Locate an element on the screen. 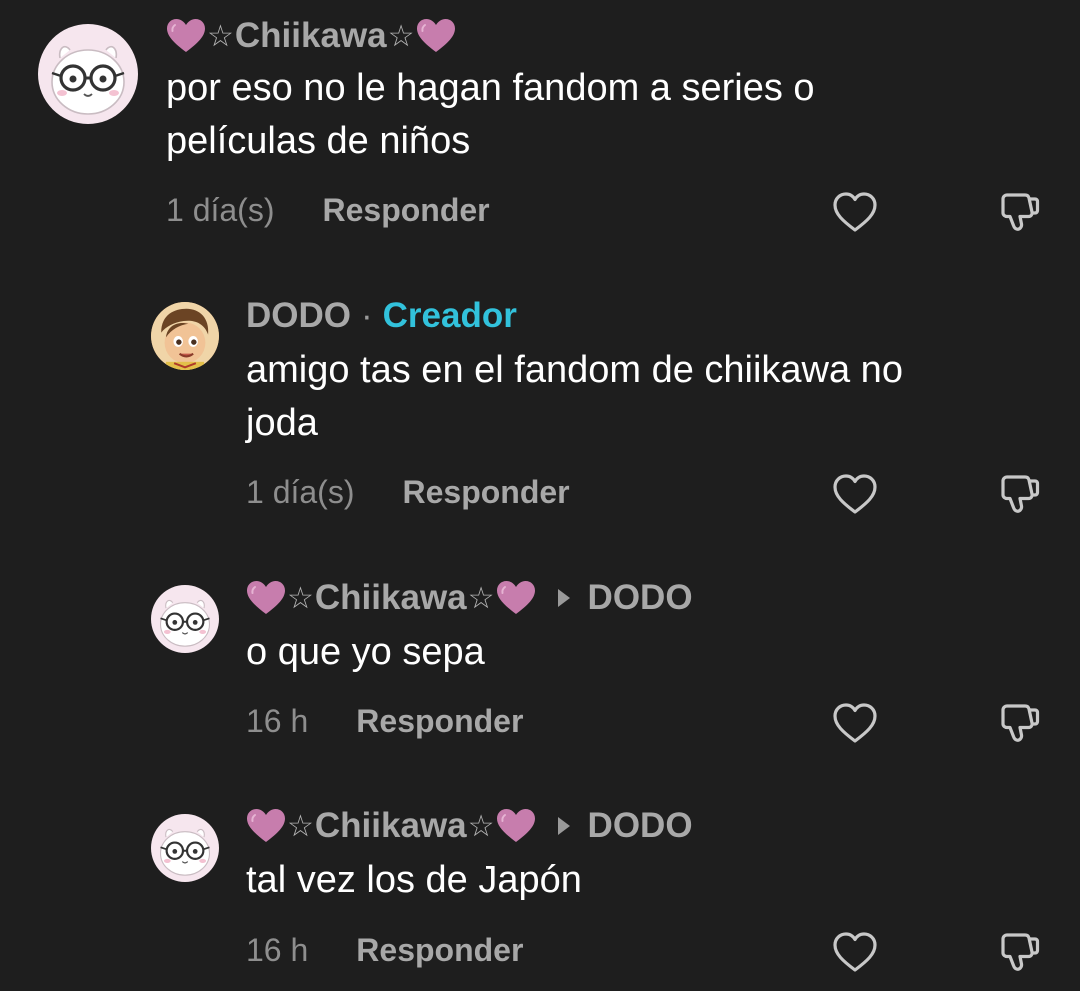  comment-author: DODO · Creador is located at coordinates (381, 316).